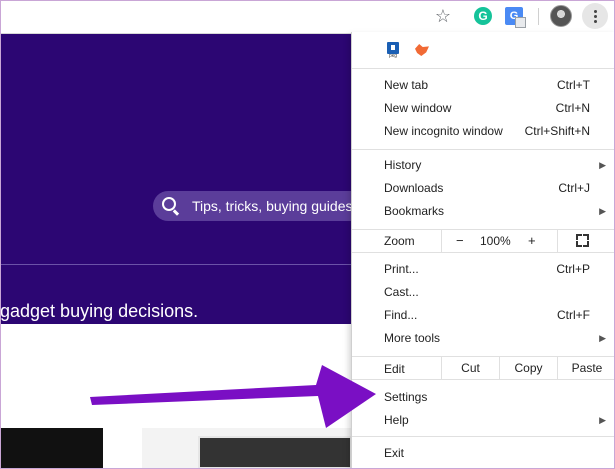 Image resolution: width=615 pixels, height=469 pixels. What do you see at coordinates (393, 56) in the screenshot?
I see `package-extension-label: pkg` at bounding box center [393, 56].